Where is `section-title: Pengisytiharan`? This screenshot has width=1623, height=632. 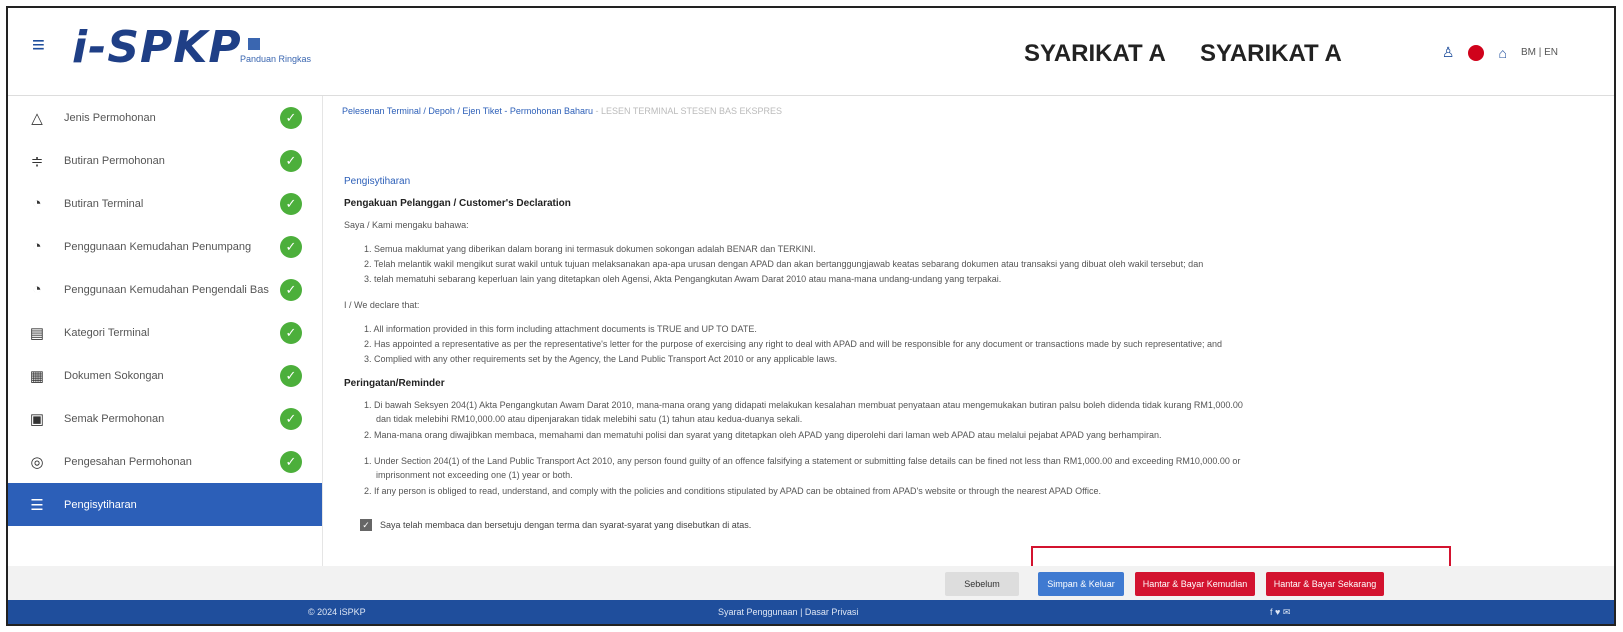 section-title: Pengisytiharan is located at coordinates (377, 181).